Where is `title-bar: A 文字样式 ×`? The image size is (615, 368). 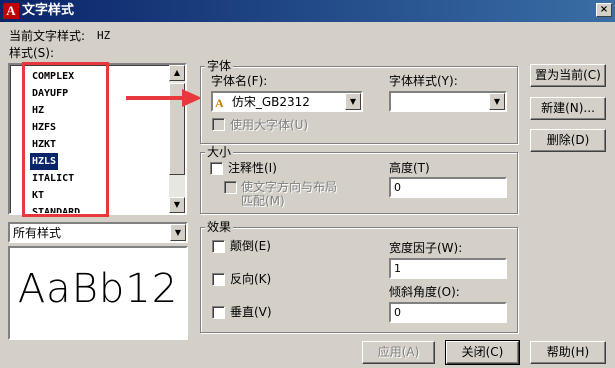
title-bar: A 文字样式 × is located at coordinates (307, 11).